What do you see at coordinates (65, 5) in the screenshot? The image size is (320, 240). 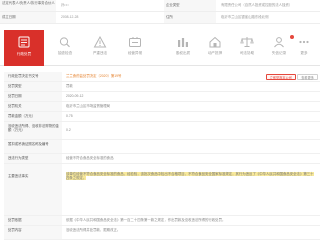 I see `legal-rep-value: 孙□□` at bounding box center [65, 5].